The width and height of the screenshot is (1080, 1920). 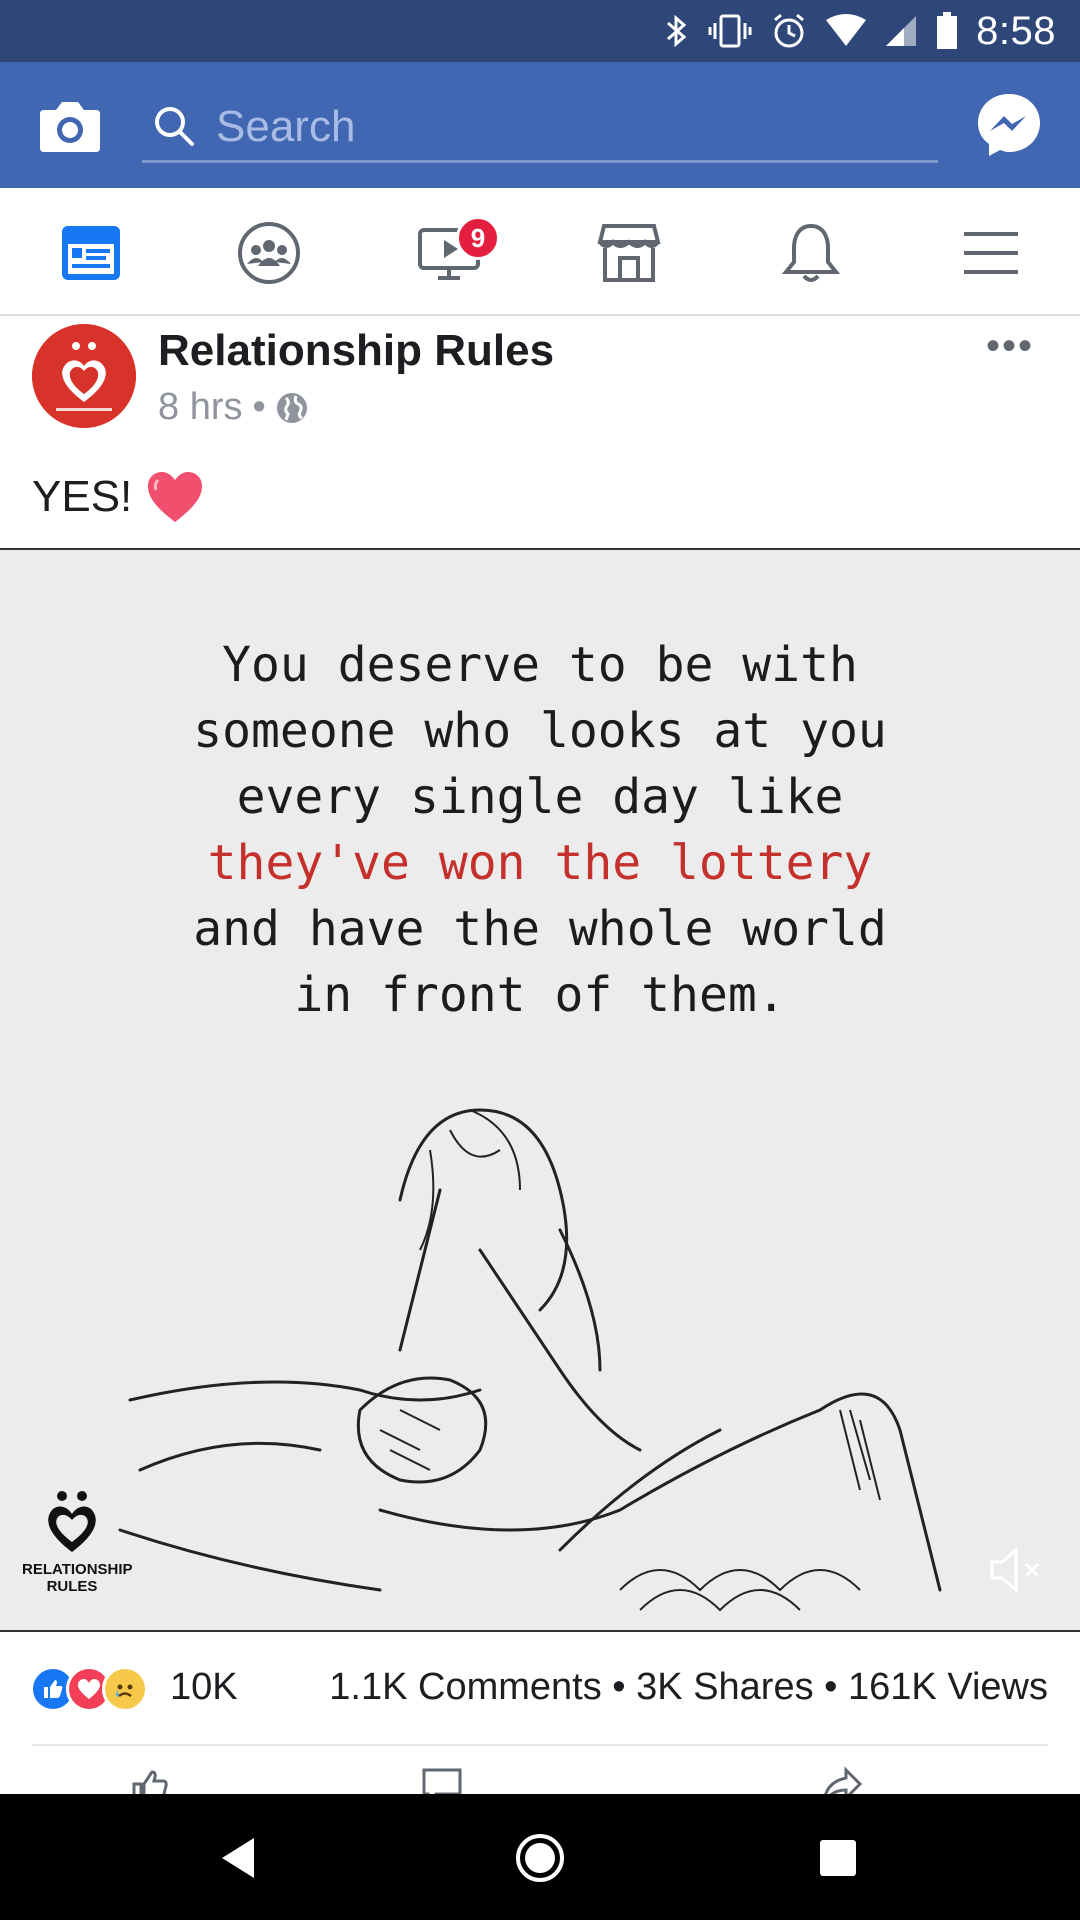 What do you see at coordinates (286, 126) in the screenshot?
I see `search-placeholder: Search` at bounding box center [286, 126].